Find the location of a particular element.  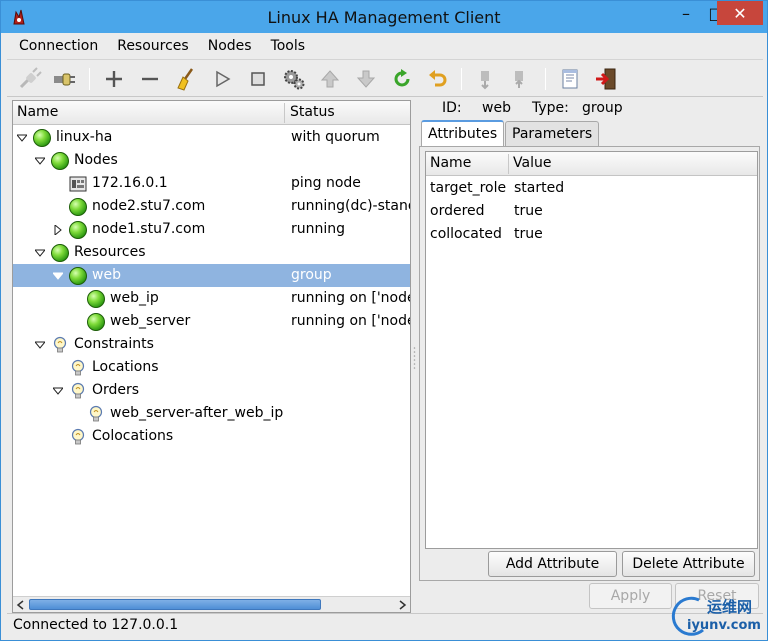

move-up-icon is located at coordinates (330, 79).